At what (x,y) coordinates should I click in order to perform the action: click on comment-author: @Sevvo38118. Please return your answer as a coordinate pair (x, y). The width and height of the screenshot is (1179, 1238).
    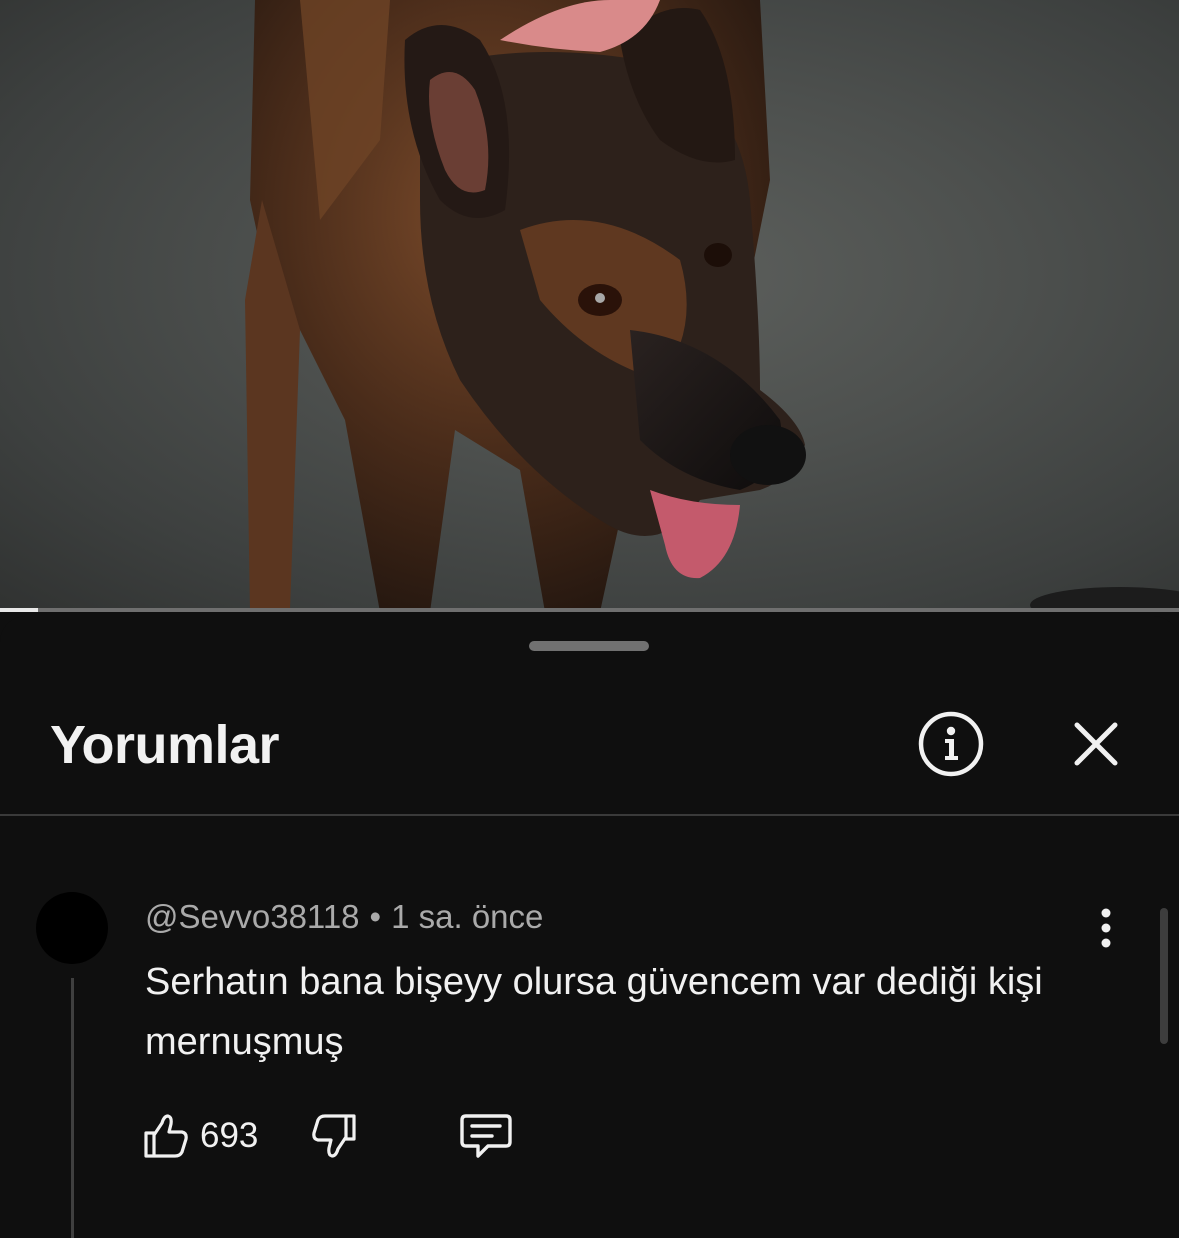
    Looking at the image, I should click on (252, 916).